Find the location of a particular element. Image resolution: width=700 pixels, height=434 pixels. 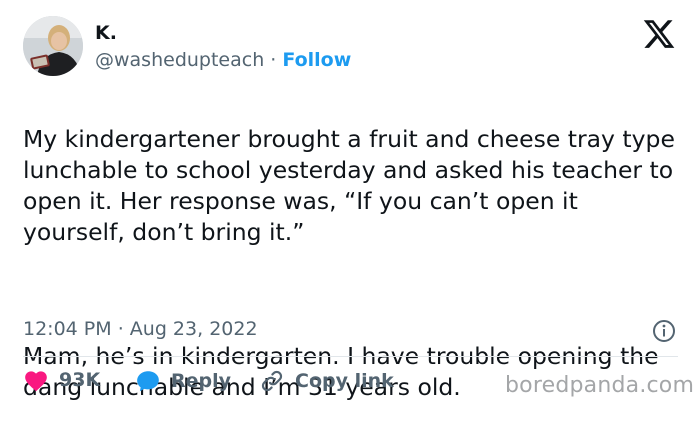

avatar is located at coordinates (53, 46).